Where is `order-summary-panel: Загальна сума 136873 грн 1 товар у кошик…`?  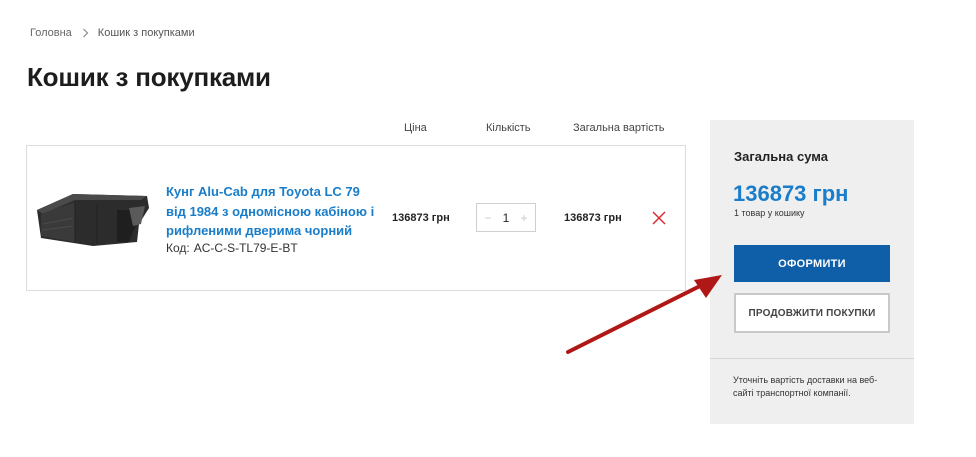 order-summary-panel: Загальна сума 136873 грн 1 товар у кошик… is located at coordinates (812, 272).